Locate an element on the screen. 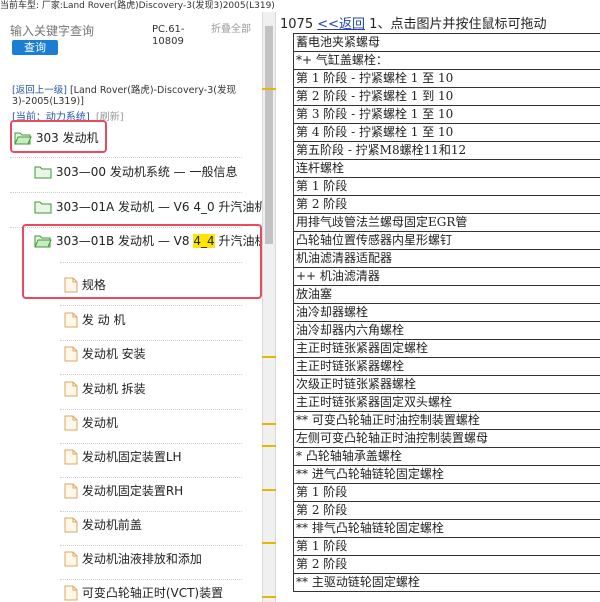  table-row: 第 1 阶段 is located at coordinates (446, 186).